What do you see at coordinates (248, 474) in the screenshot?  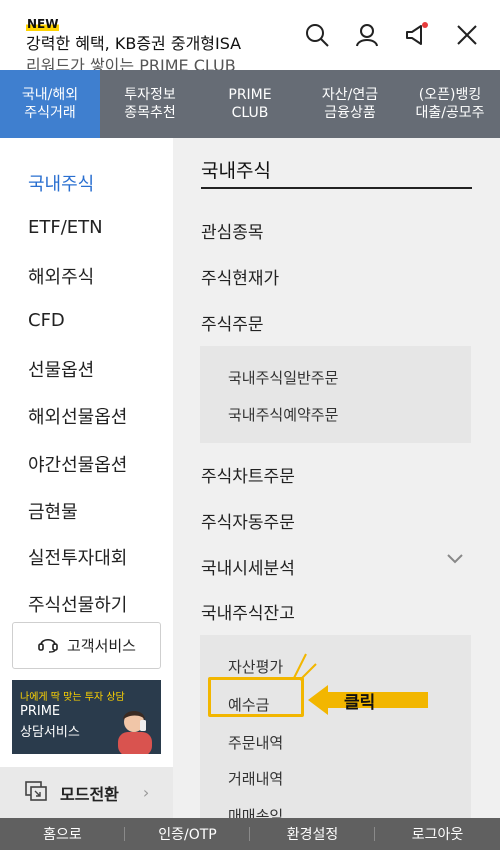 I see `submenu-chart-order: 주식차트주문` at bounding box center [248, 474].